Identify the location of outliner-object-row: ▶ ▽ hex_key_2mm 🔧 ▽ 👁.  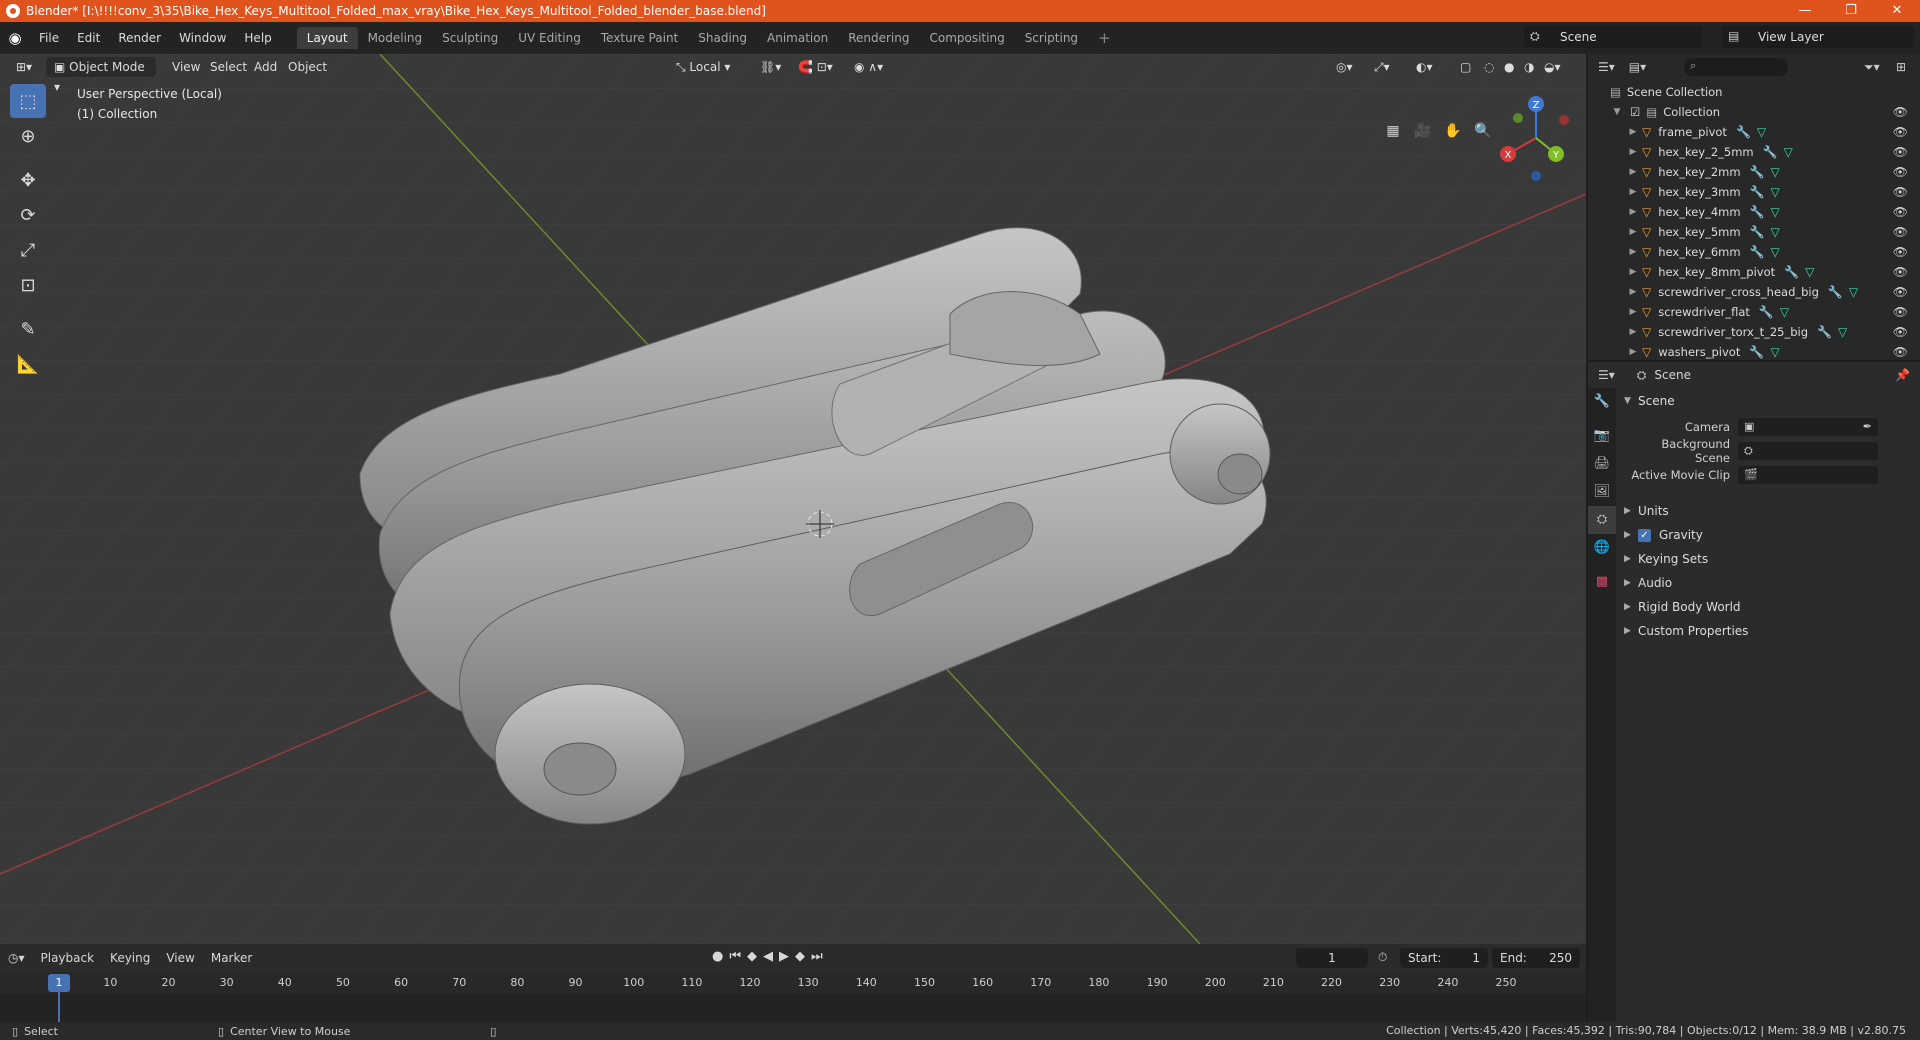
(1754, 172).